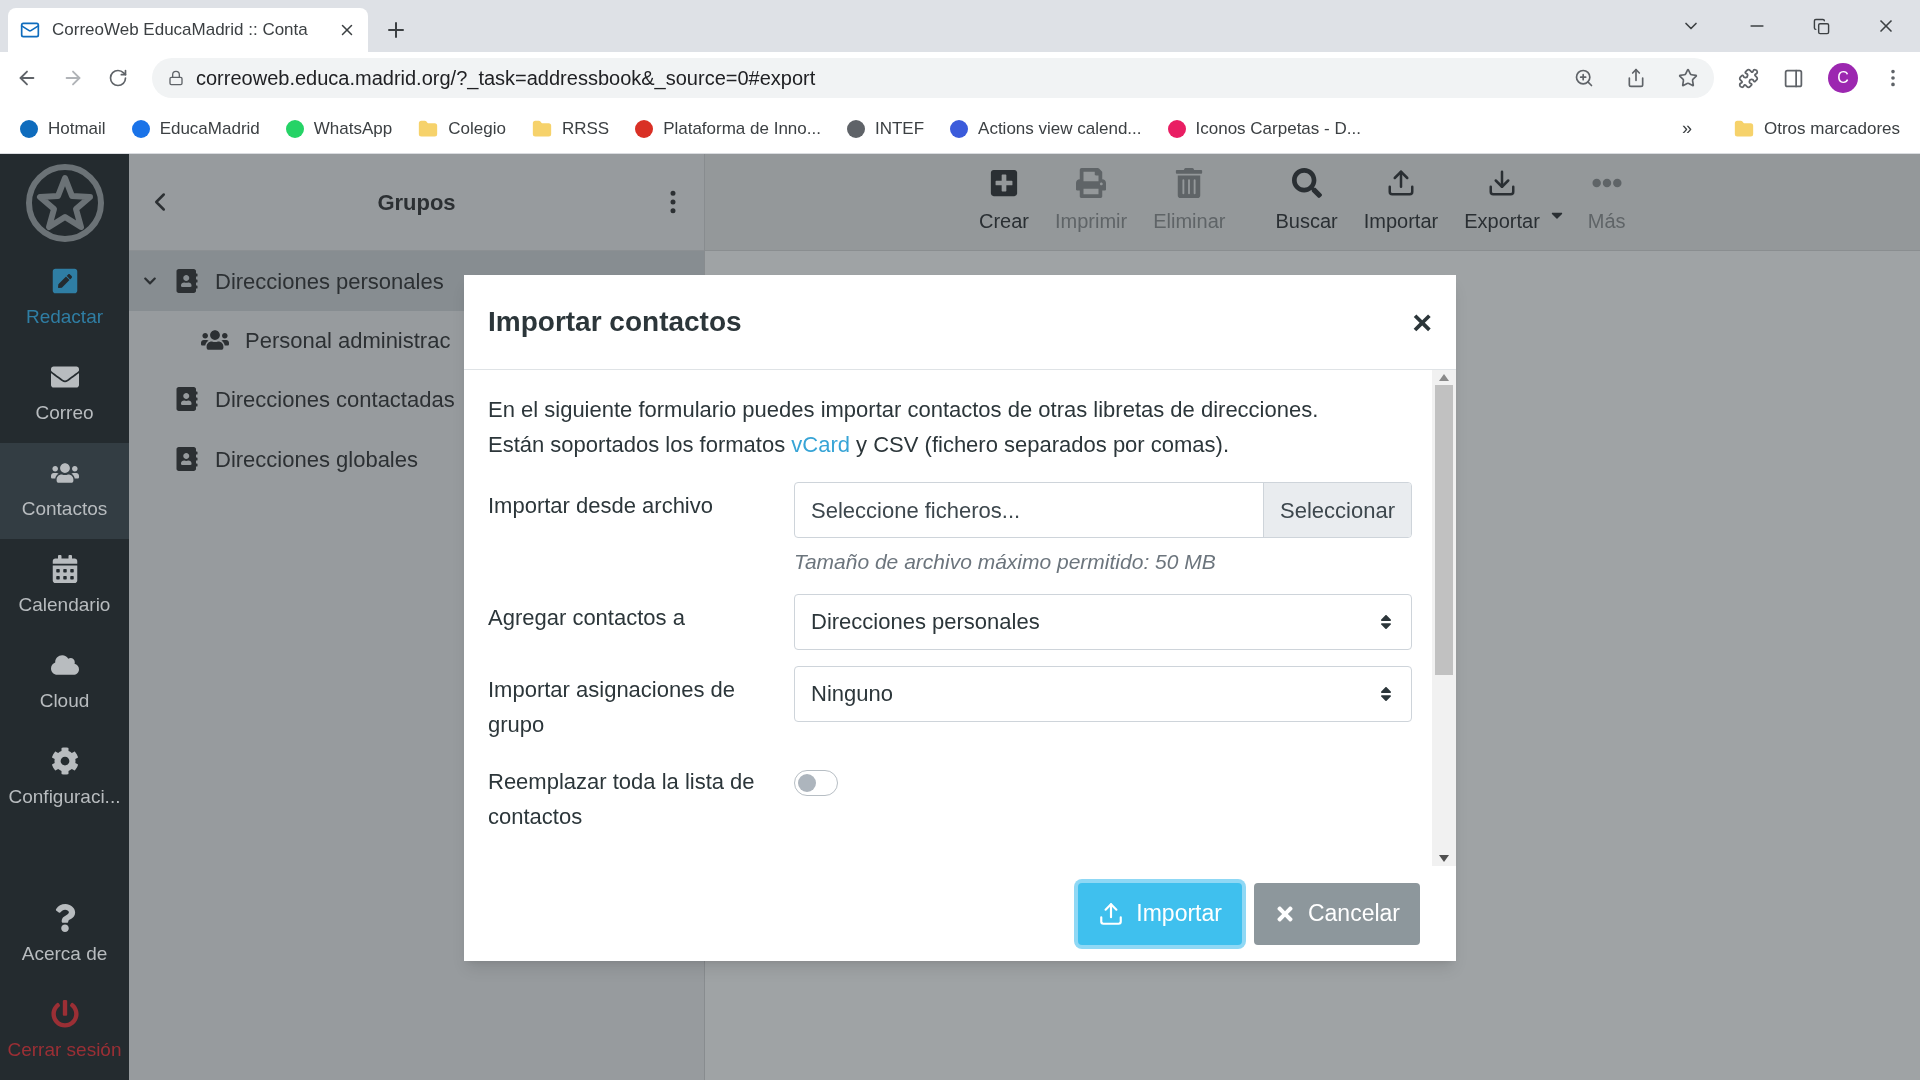 The height and width of the screenshot is (1080, 1920). What do you see at coordinates (816, 782) in the screenshot?
I see `toggle-switch` at bounding box center [816, 782].